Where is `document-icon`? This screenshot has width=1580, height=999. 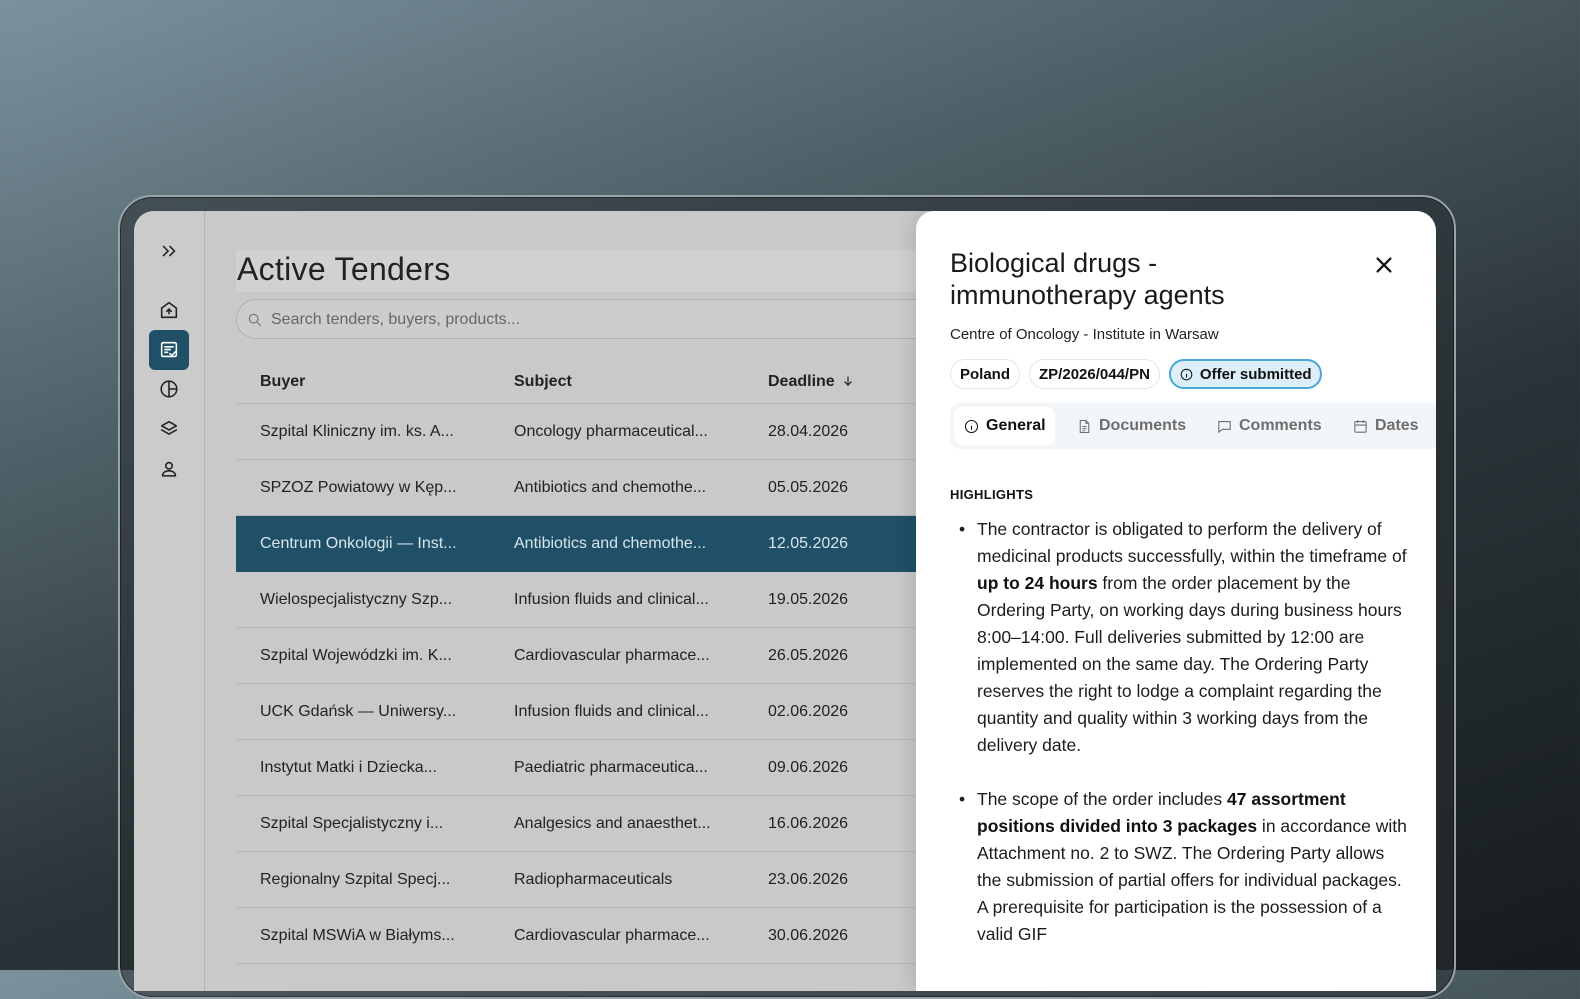
document-icon is located at coordinates (1084, 426).